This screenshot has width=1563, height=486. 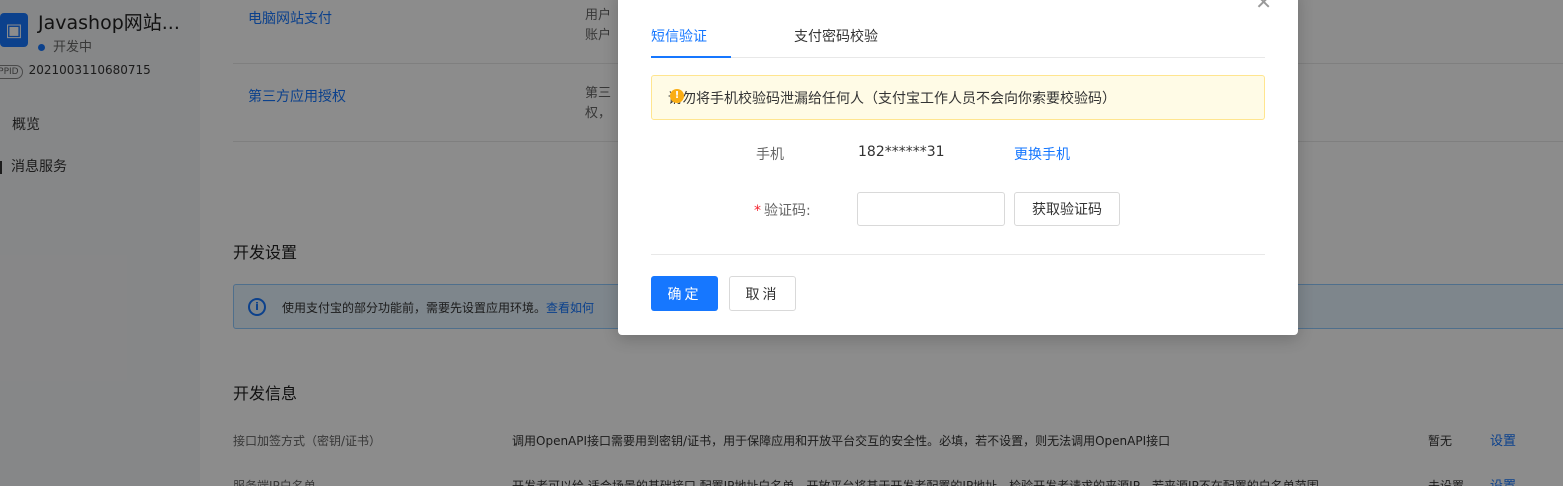 What do you see at coordinates (691, 57) in the screenshot?
I see `active-tab-indicator` at bounding box center [691, 57].